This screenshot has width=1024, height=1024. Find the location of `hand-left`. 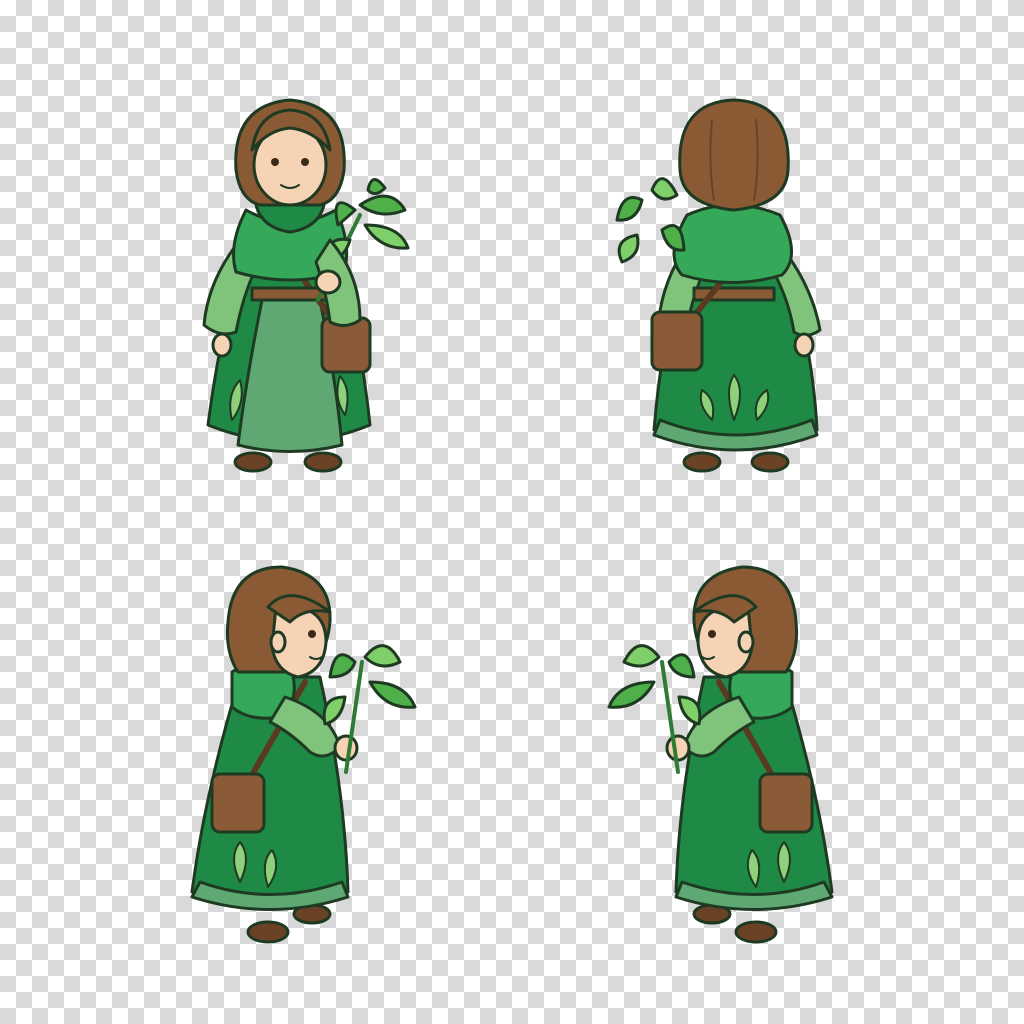

hand-left is located at coordinates (222, 345).